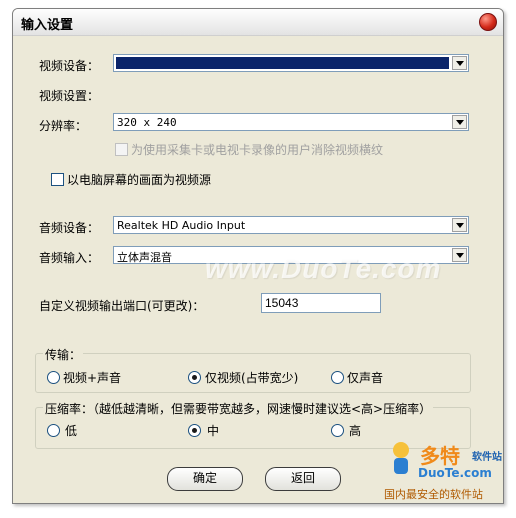 The height and width of the screenshot is (518, 516). Describe the element at coordinates (455, 473) in the screenshot. I see `logo-en-text: DuoTe.com` at that location.